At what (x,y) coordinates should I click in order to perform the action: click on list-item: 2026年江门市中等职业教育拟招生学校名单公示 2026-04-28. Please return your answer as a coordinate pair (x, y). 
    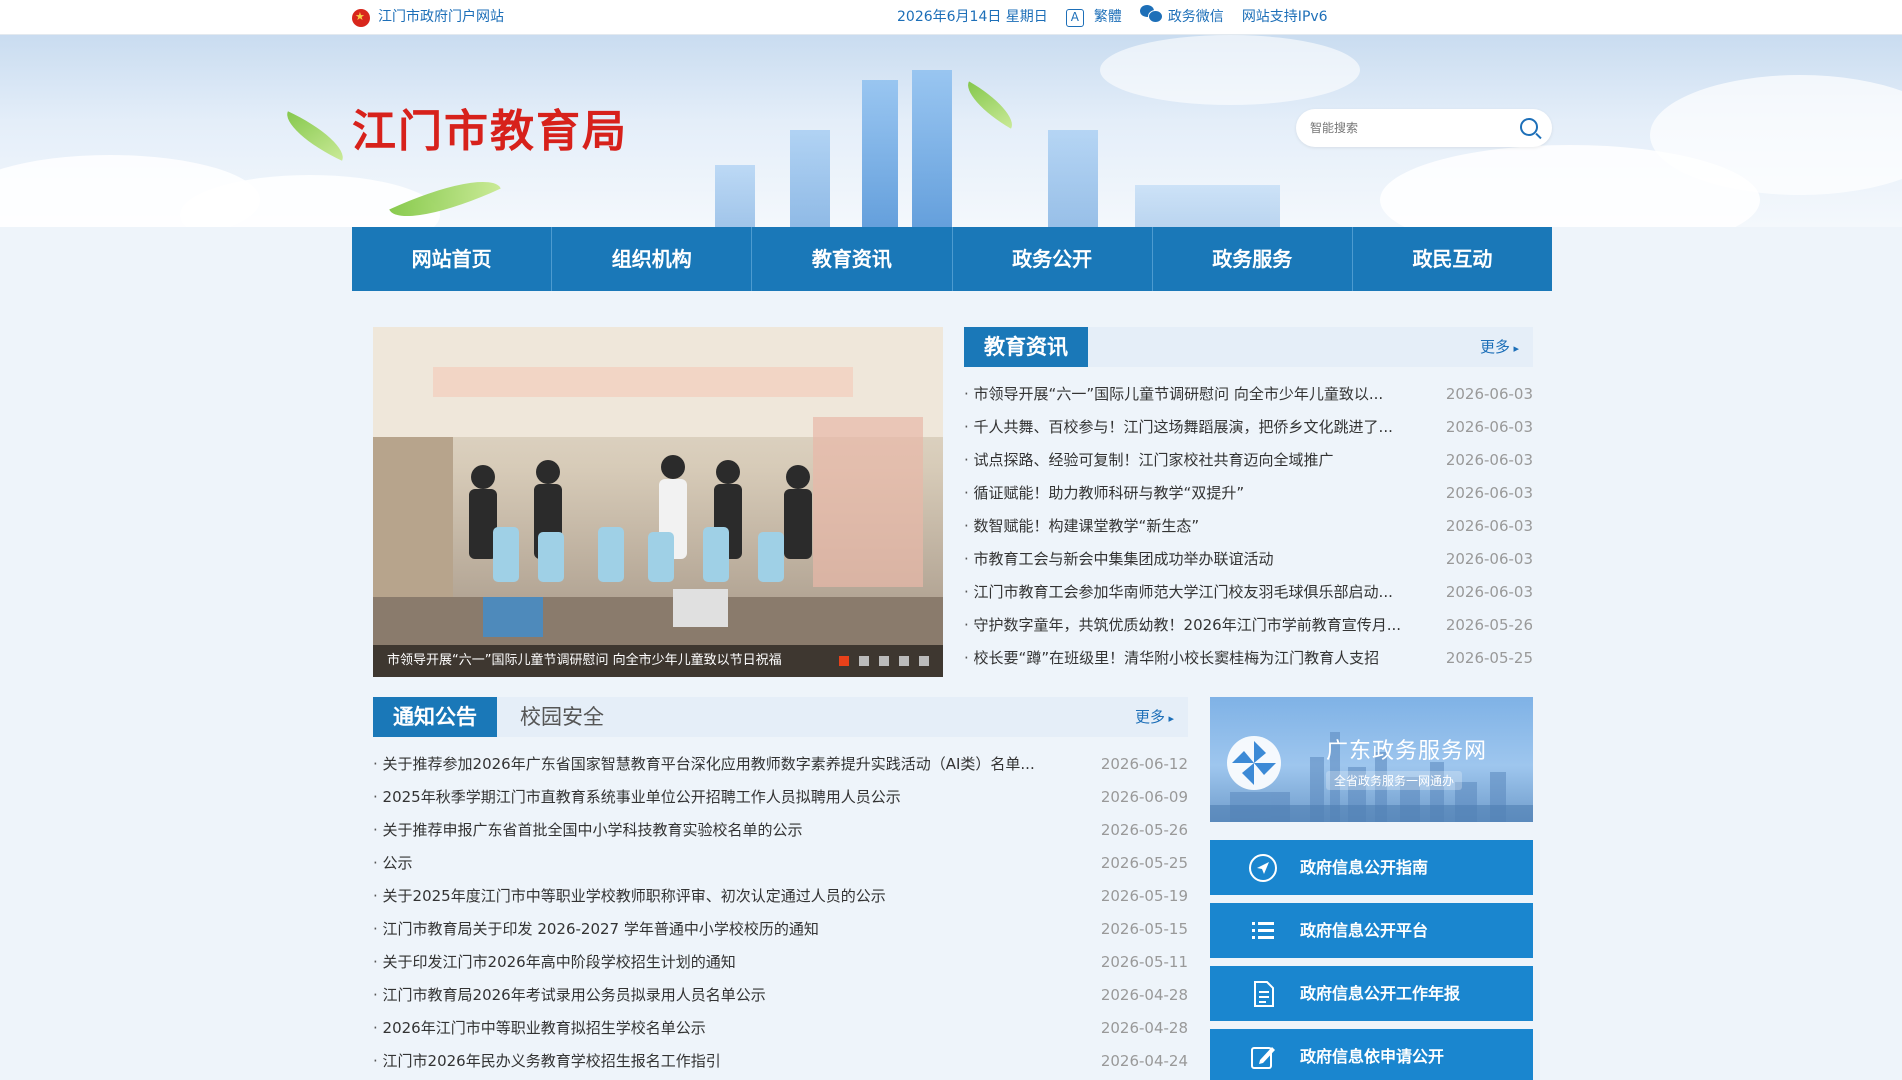
    Looking at the image, I should click on (780, 1028).